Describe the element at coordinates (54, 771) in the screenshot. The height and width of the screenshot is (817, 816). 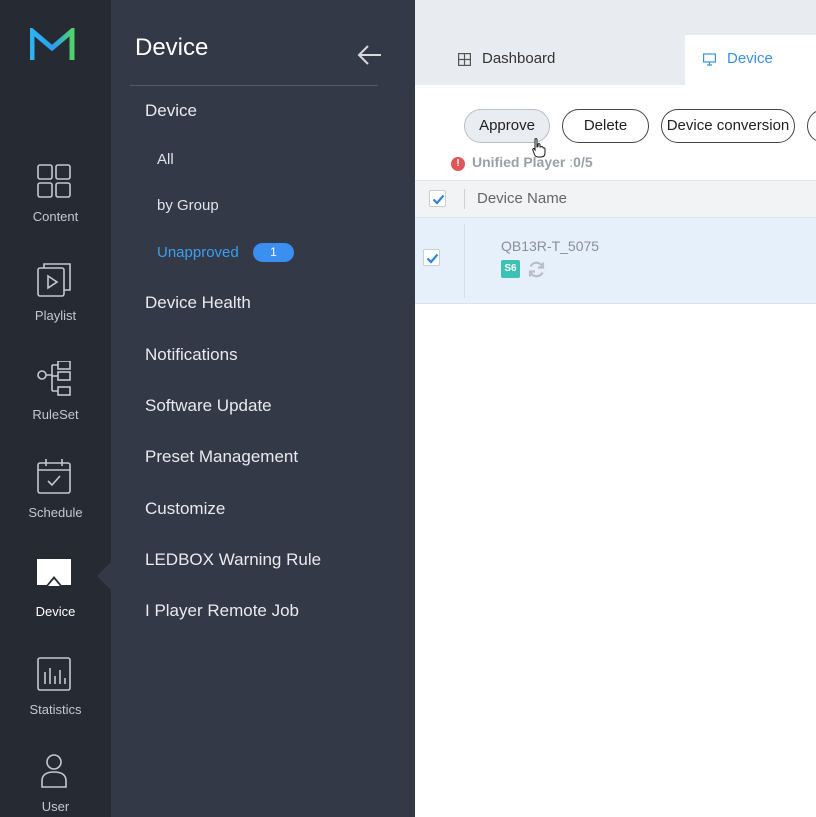
I see `user-icon` at that location.